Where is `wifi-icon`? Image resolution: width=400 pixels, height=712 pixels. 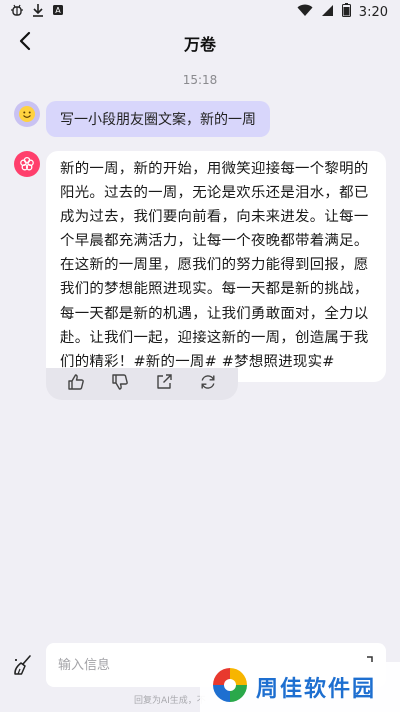 wifi-icon is located at coordinates (305, 12).